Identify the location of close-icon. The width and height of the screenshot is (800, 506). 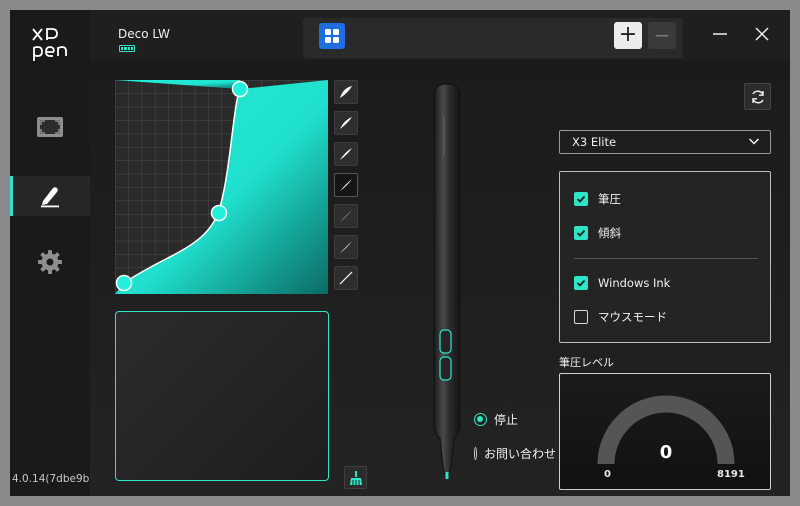
(762, 34).